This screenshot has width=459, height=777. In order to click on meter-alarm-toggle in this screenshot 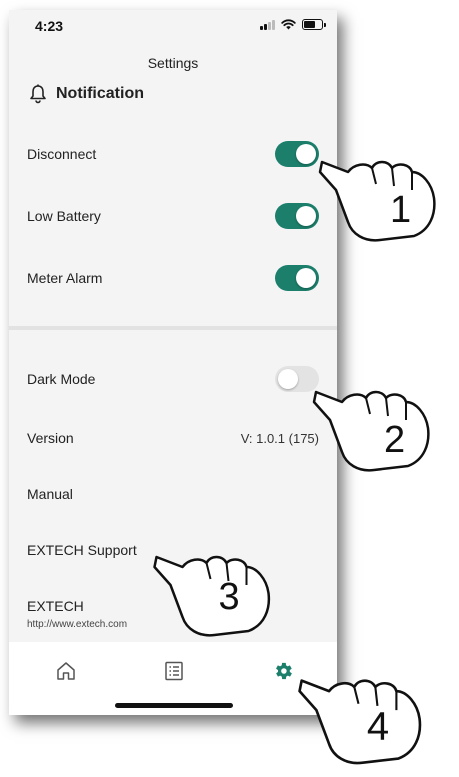, I will do `click(297, 278)`.